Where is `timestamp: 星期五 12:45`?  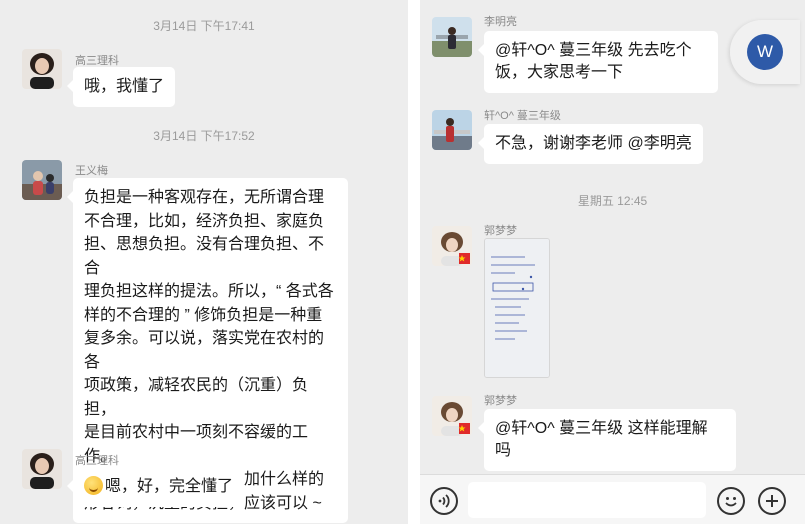
timestamp: 星期五 12:45 is located at coordinates (612, 201).